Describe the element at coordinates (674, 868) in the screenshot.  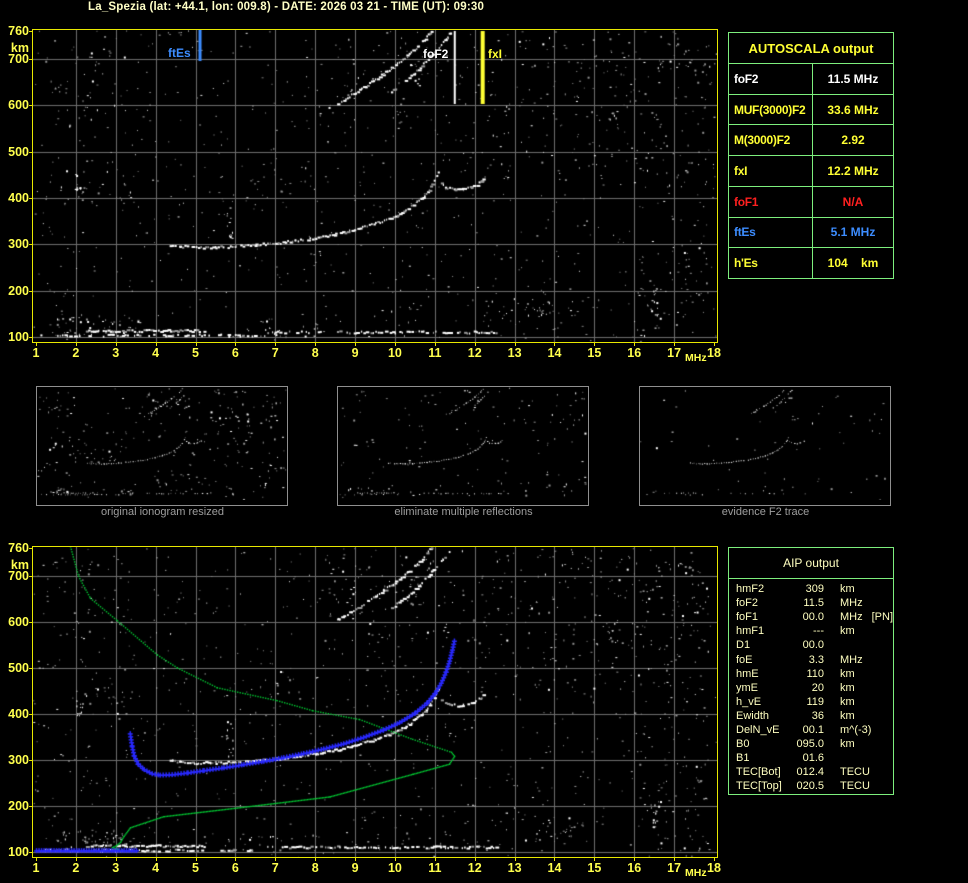
I see `x-tick-label: 17` at that location.